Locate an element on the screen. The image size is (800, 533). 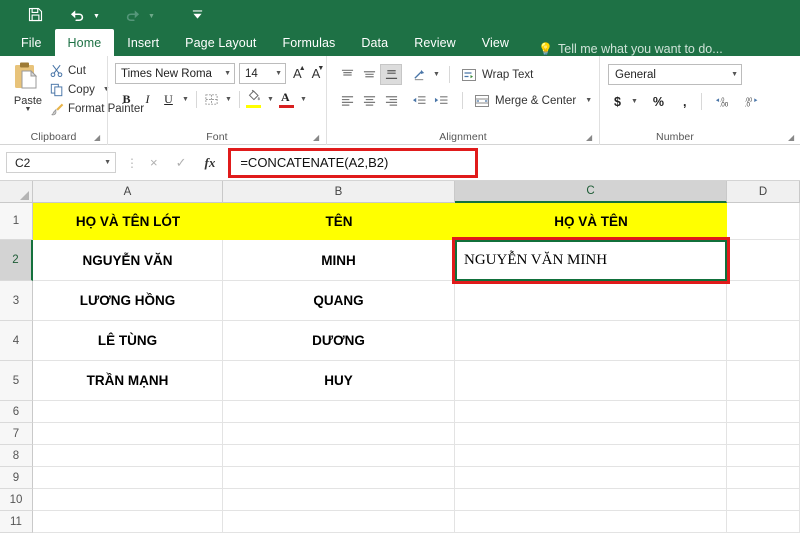
row-header-4: 4 is located at coordinates (16, 341).